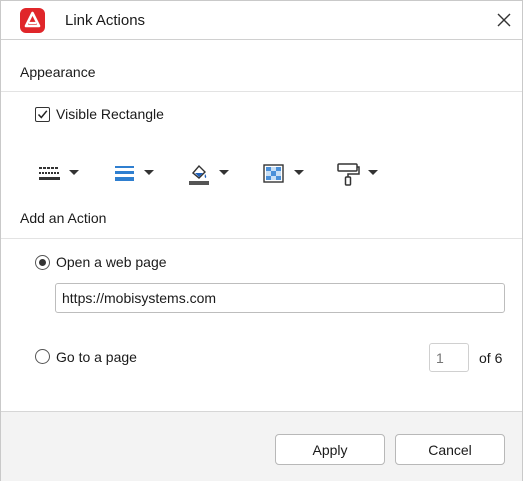 This screenshot has height=481, width=523. Describe the element at coordinates (63, 218) in the screenshot. I see `add-action-section-title: Add an Action` at that location.